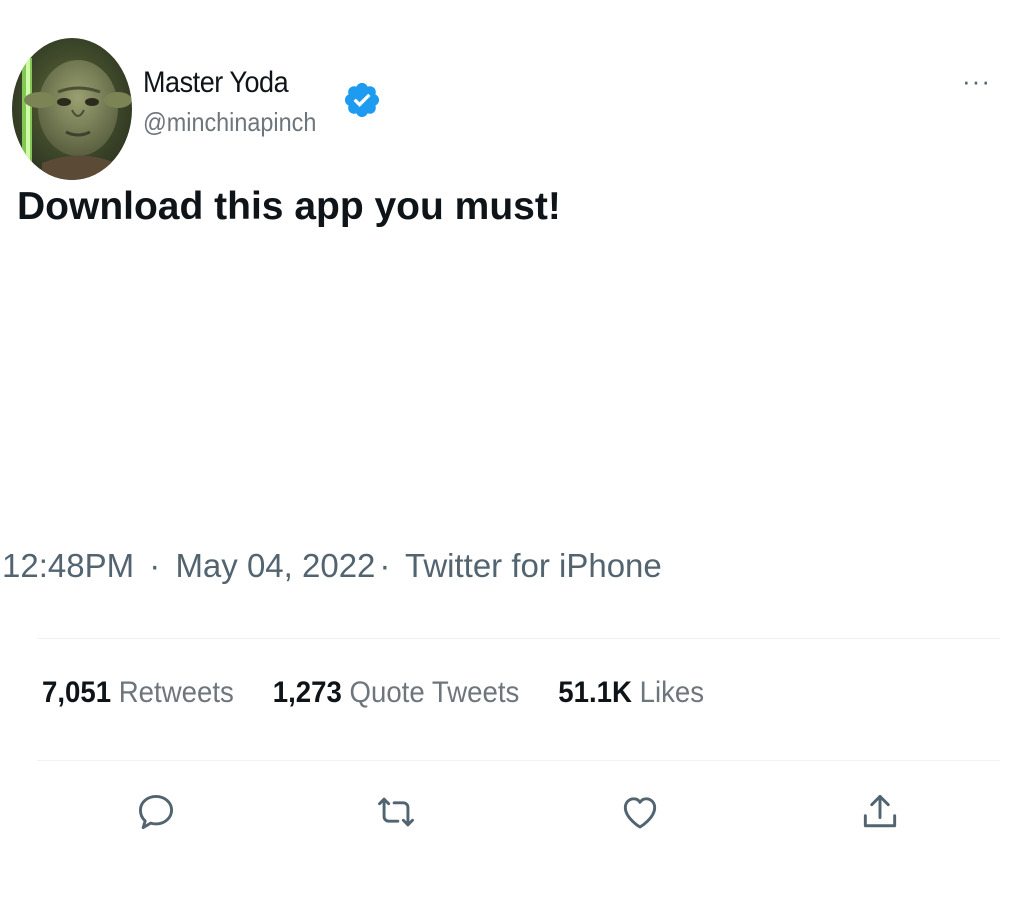 Image resolution: width=1033 pixels, height=900 pixels. What do you see at coordinates (595, 692) in the screenshot?
I see `likes-count: 51.1K` at bounding box center [595, 692].